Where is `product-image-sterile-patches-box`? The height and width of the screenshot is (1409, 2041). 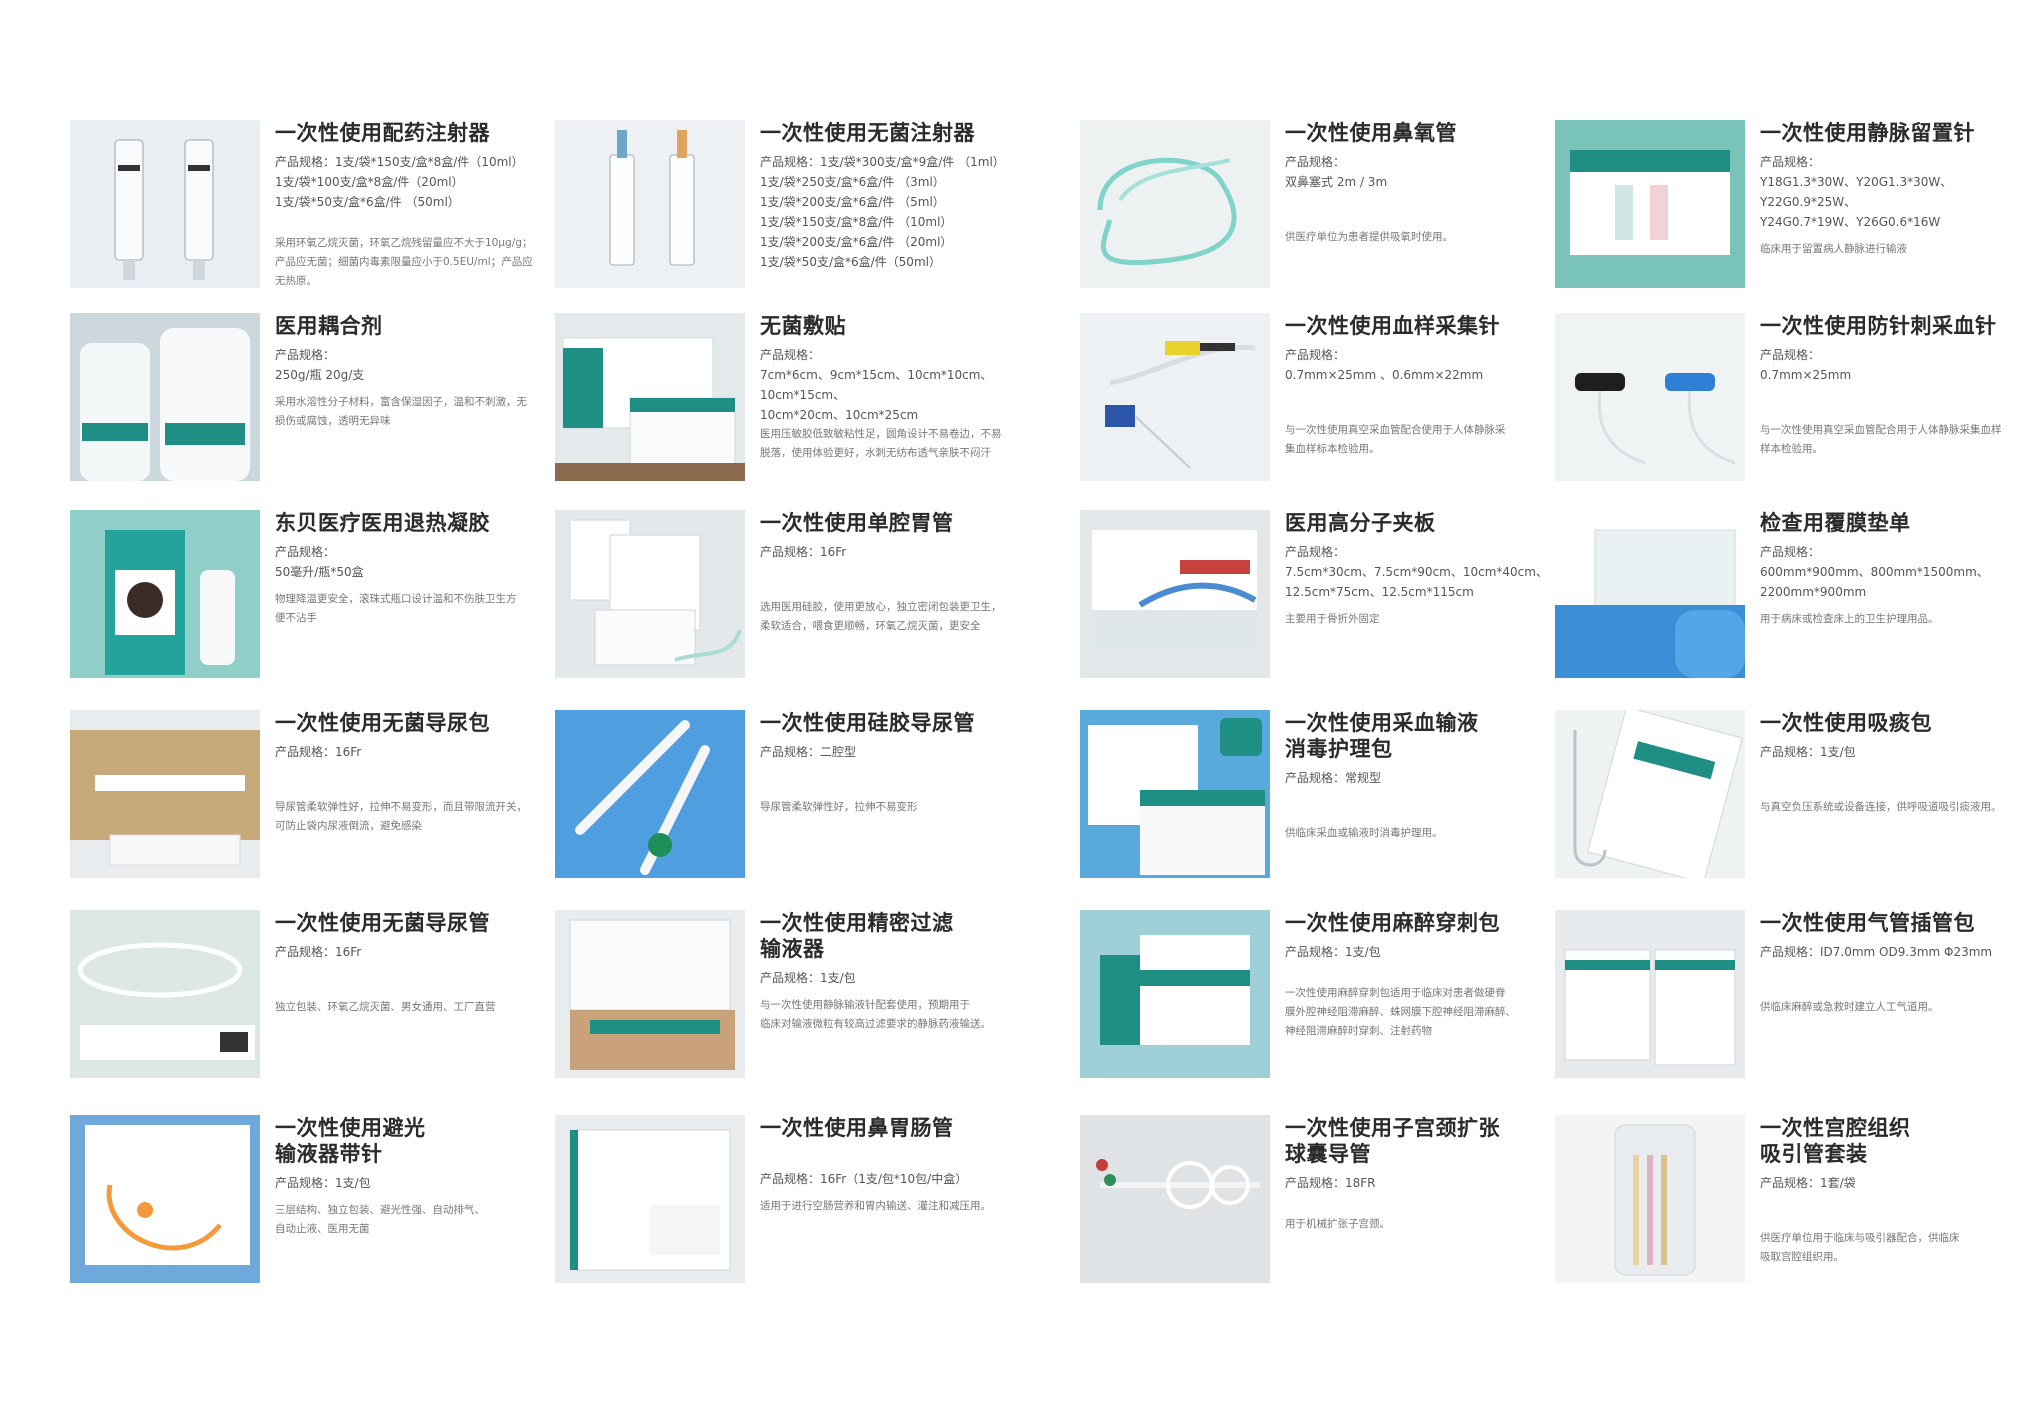 product-image-sterile-patches-box is located at coordinates (650, 397).